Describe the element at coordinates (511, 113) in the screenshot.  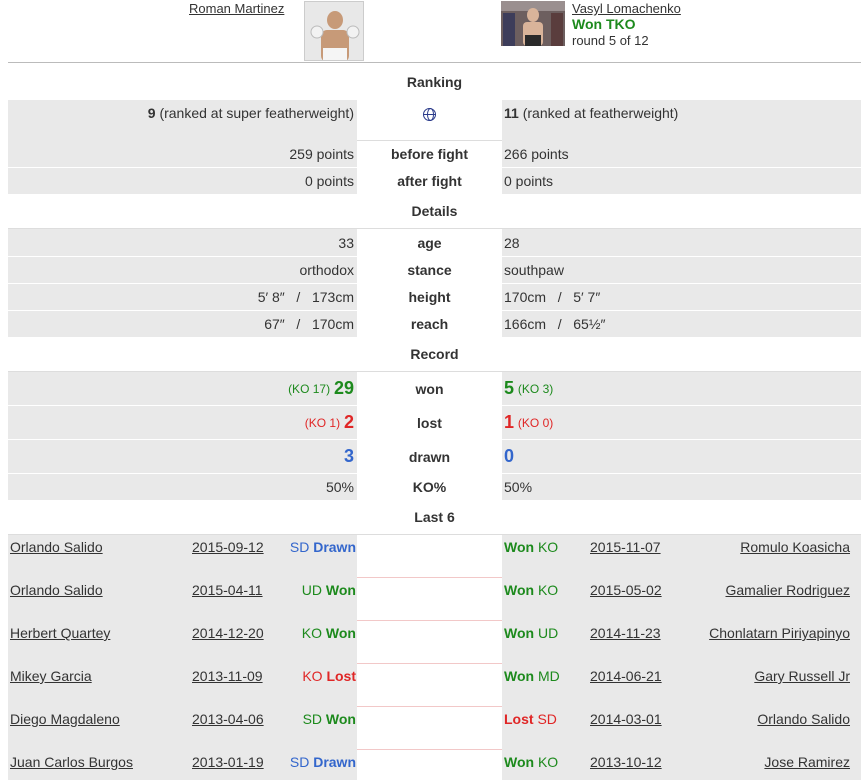
I see `right-rank-number: 11` at that location.